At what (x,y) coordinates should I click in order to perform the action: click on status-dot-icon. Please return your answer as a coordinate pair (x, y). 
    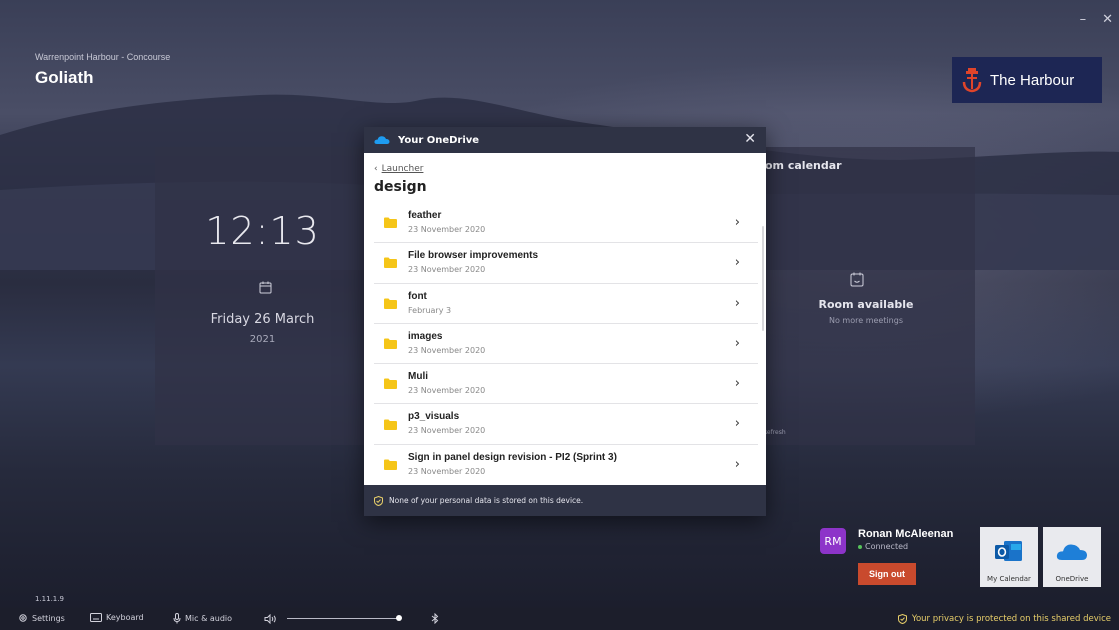
    Looking at the image, I should click on (860, 546).